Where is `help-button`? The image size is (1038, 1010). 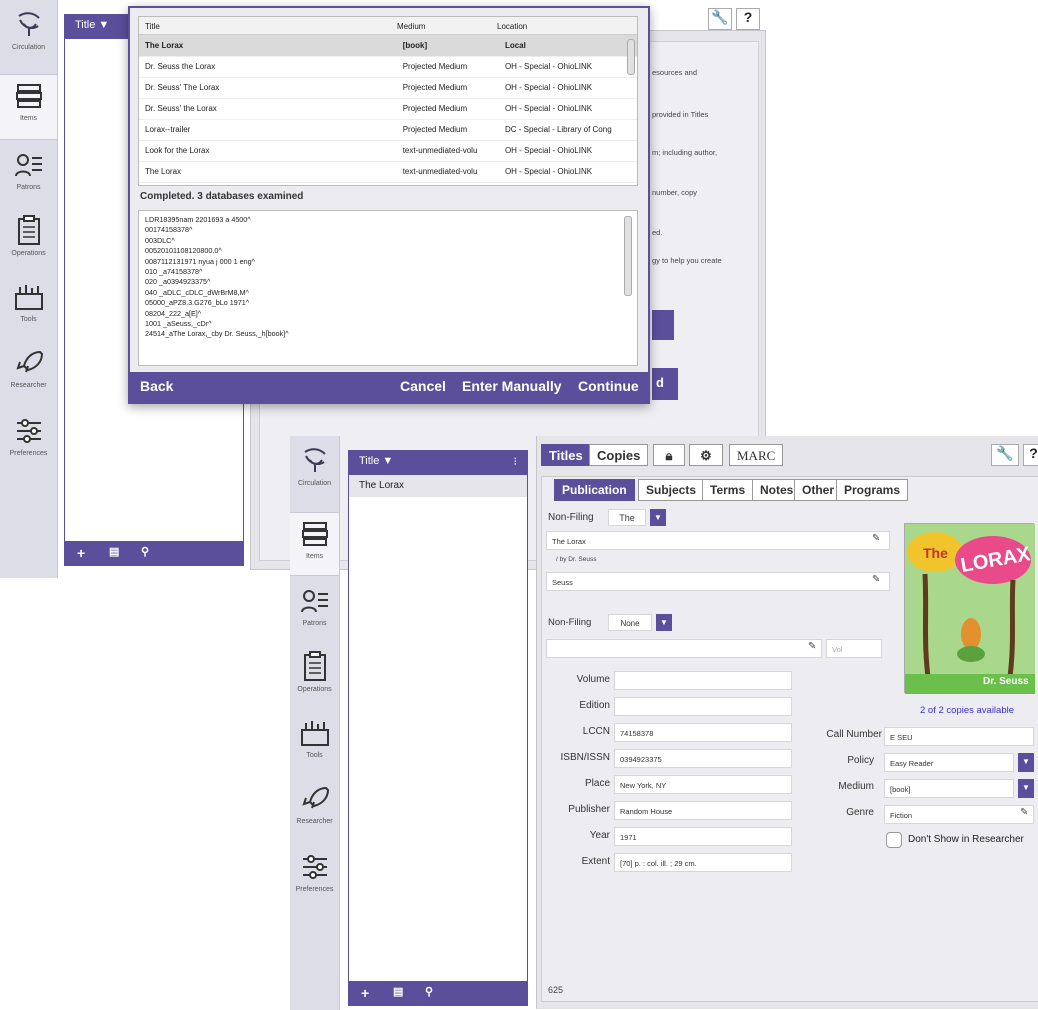
help-button is located at coordinates (663, 325).